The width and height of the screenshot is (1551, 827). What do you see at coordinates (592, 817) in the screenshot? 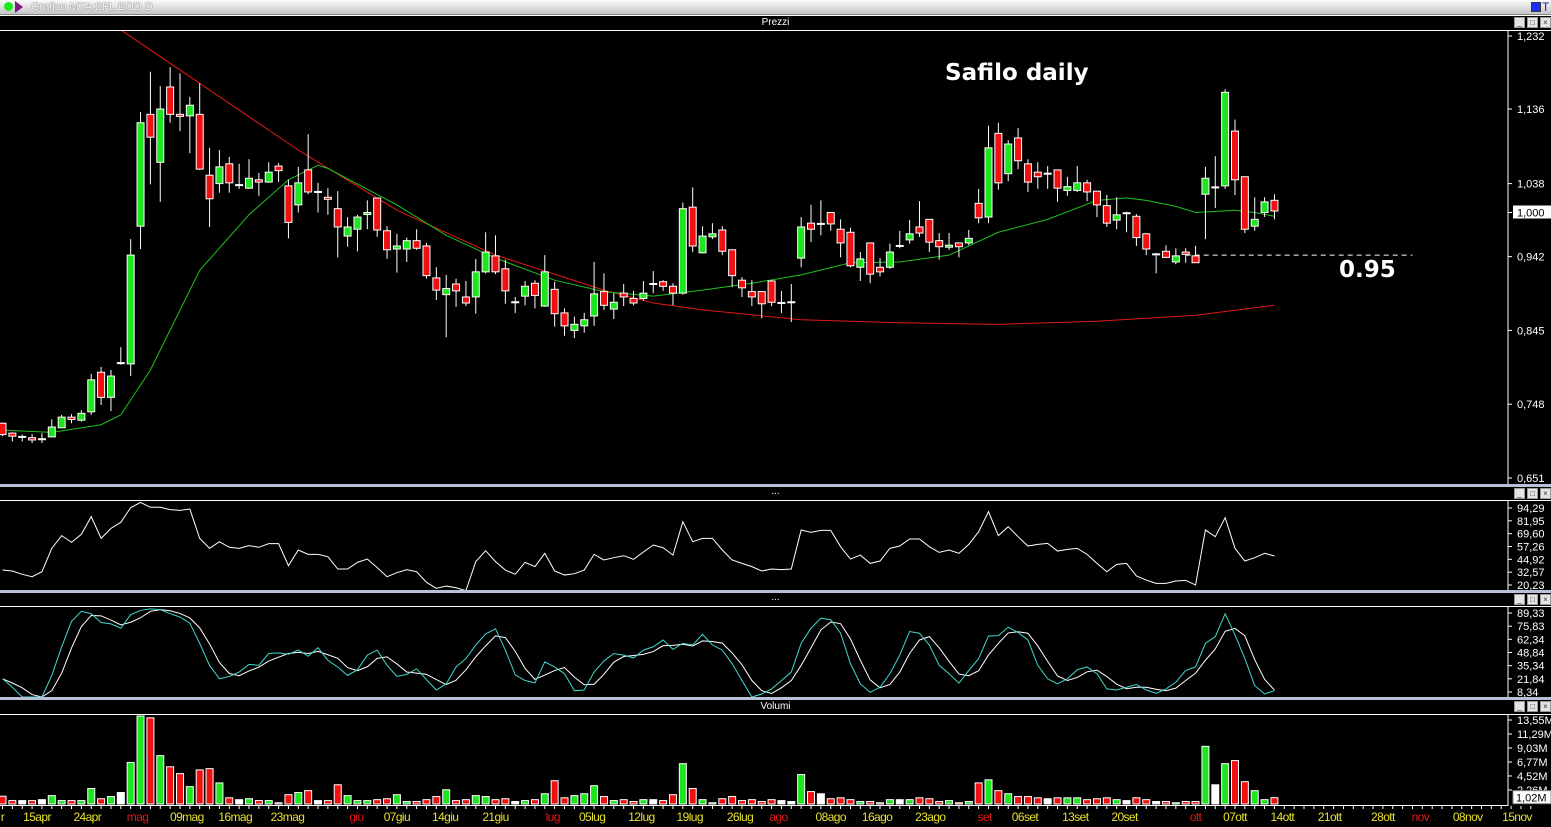
I see `date-label: 05lug` at bounding box center [592, 817].